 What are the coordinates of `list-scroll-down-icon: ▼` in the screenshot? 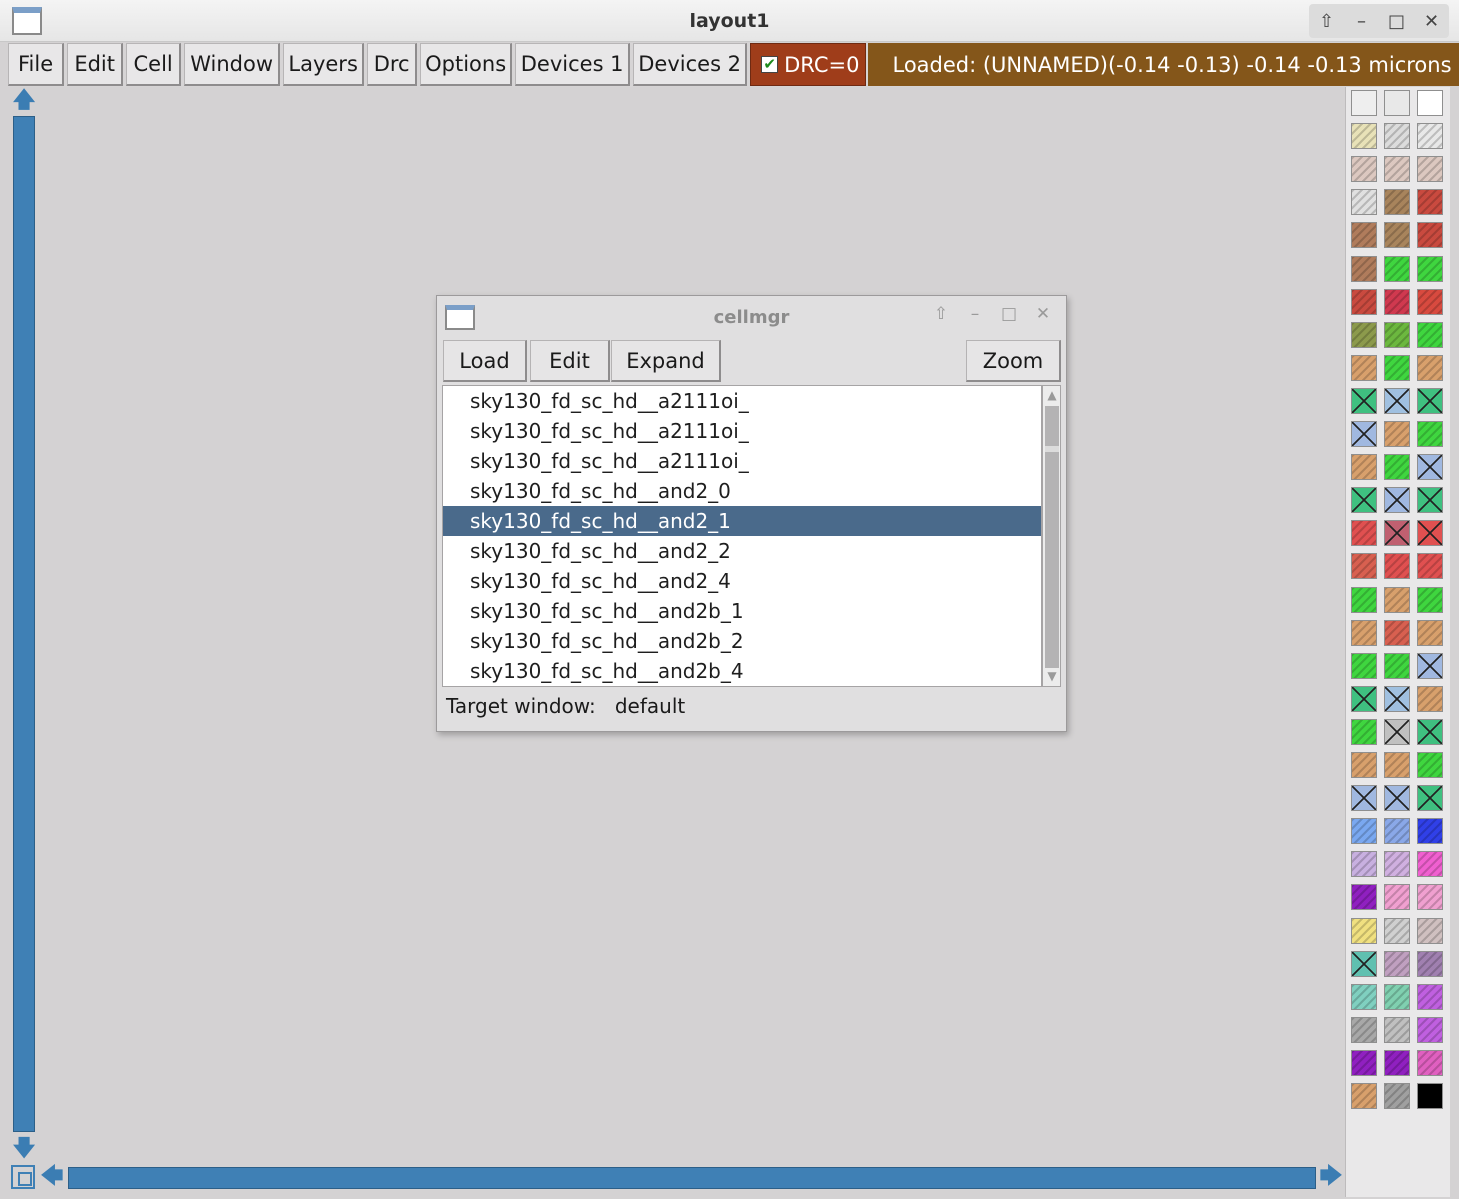 It's located at (1052, 676).